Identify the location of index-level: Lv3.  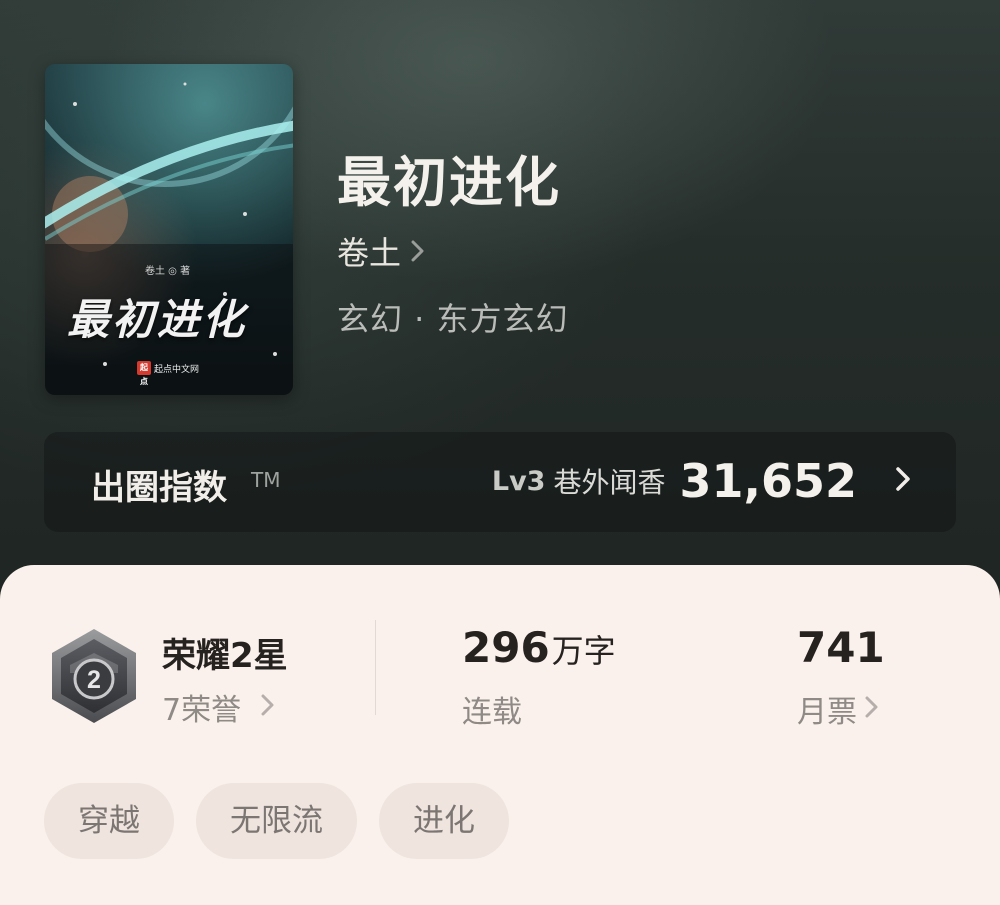
(518, 481).